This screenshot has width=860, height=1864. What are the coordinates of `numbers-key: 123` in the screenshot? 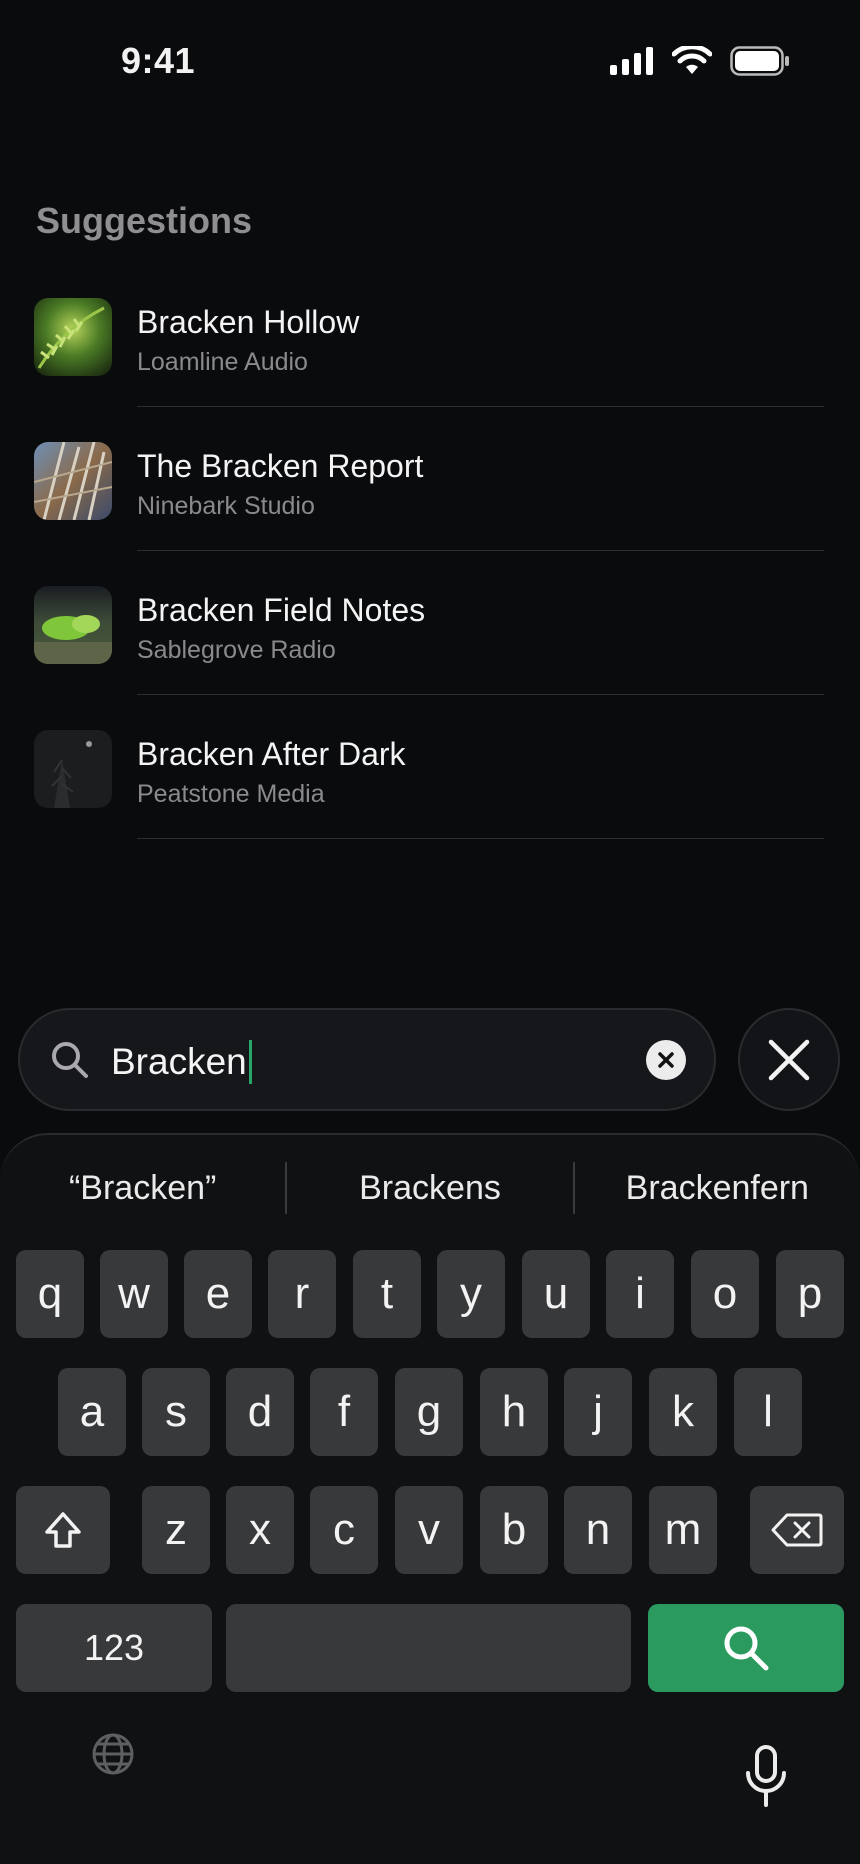 It's located at (114, 1648).